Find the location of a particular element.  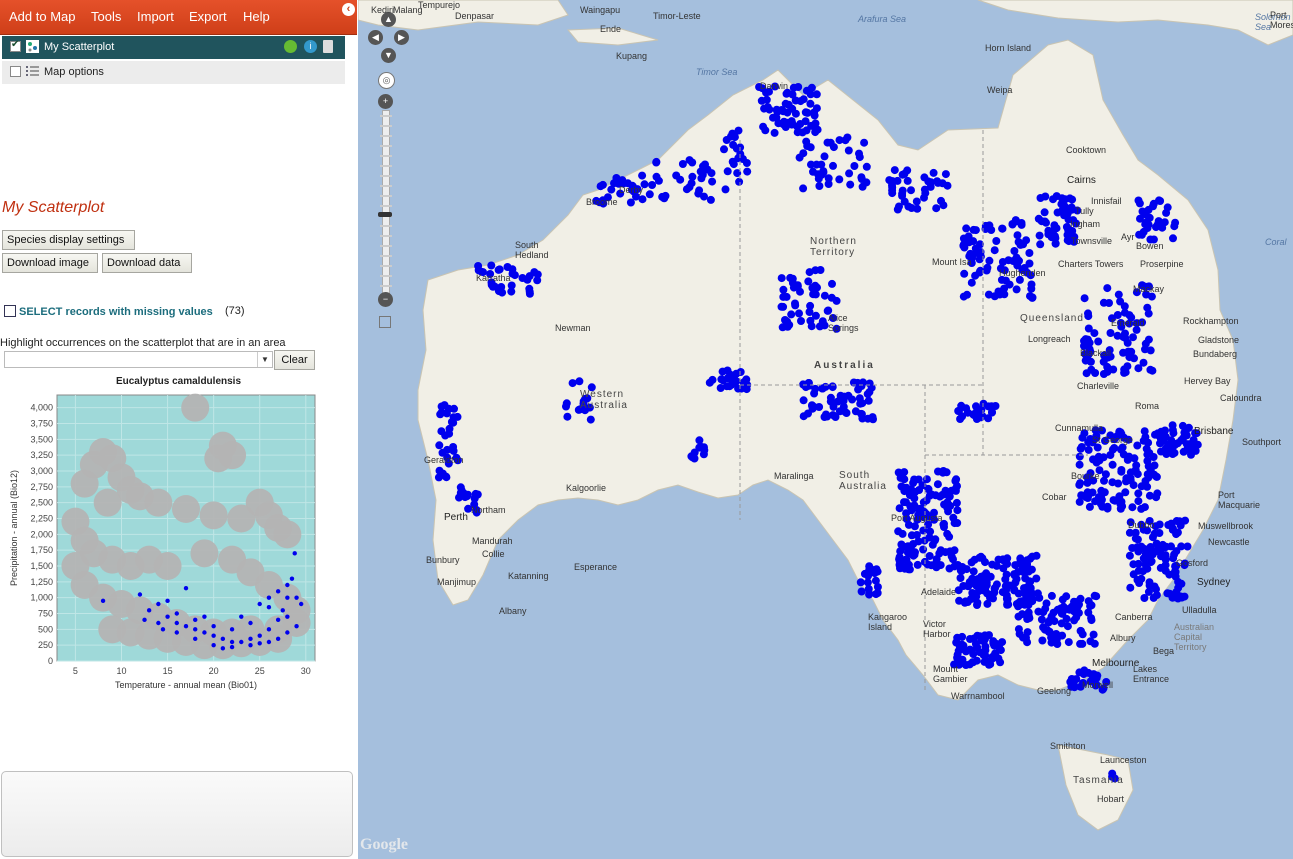

map-options-checkbox is located at coordinates (15, 71).